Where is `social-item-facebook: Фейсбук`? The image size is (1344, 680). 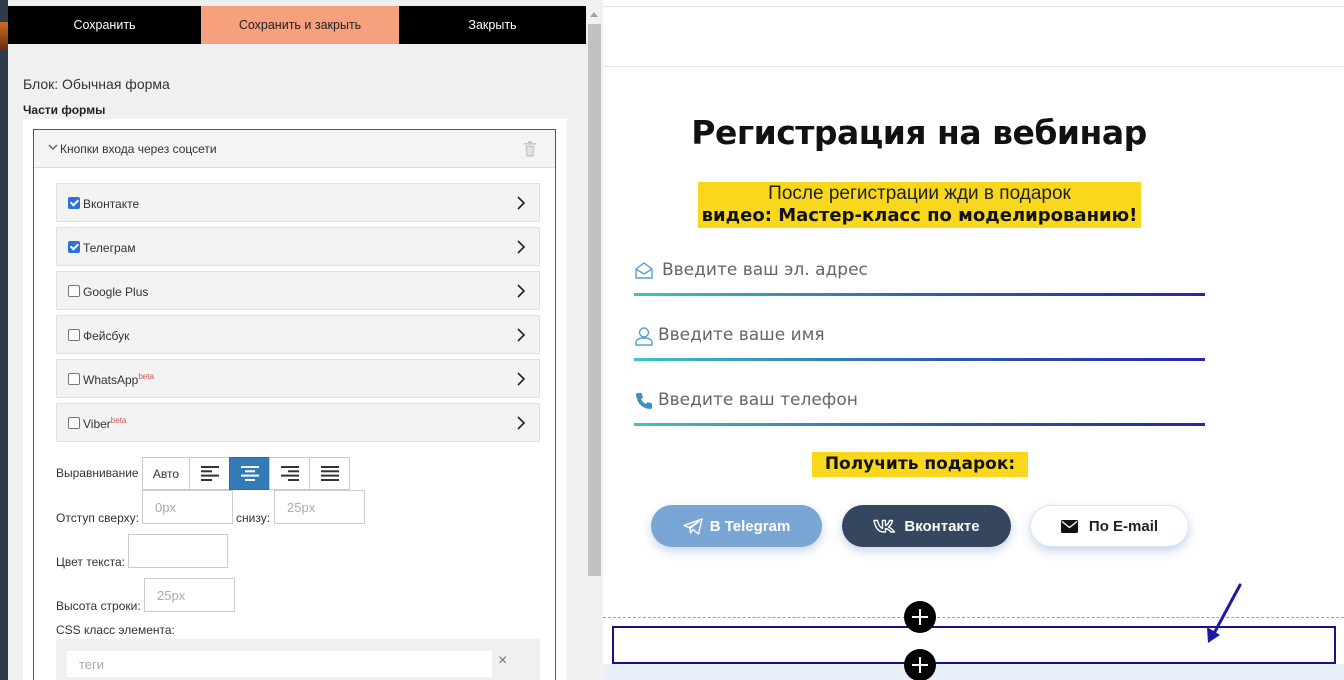
social-item-facebook: Фейсбук is located at coordinates (298, 334).